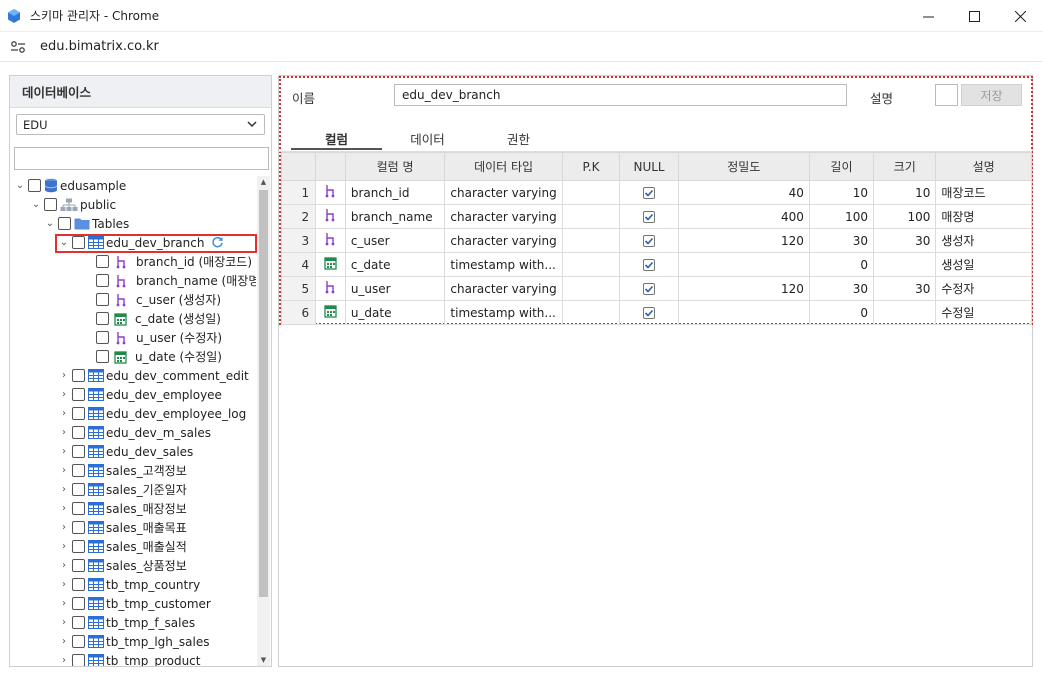 This screenshot has width=1043, height=675. What do you see at coordinates (134, 603) in the screenshot?
I see `tree-node-table: › tb_tmp_customer` at bounding box center [134, 603].